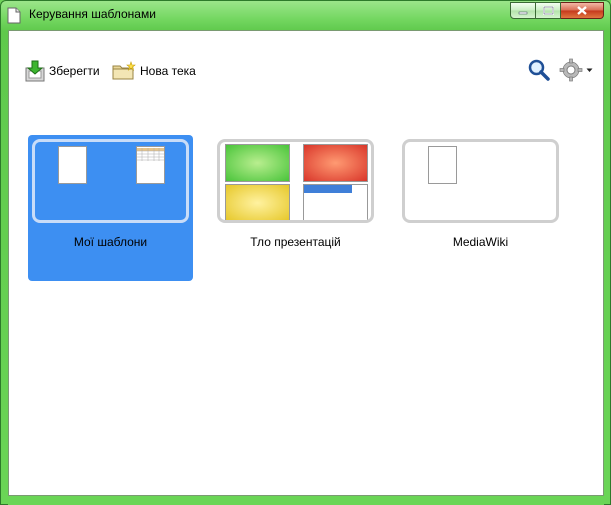 The image size is (611, 505). I want to click on close-icon, so click(582, 10).